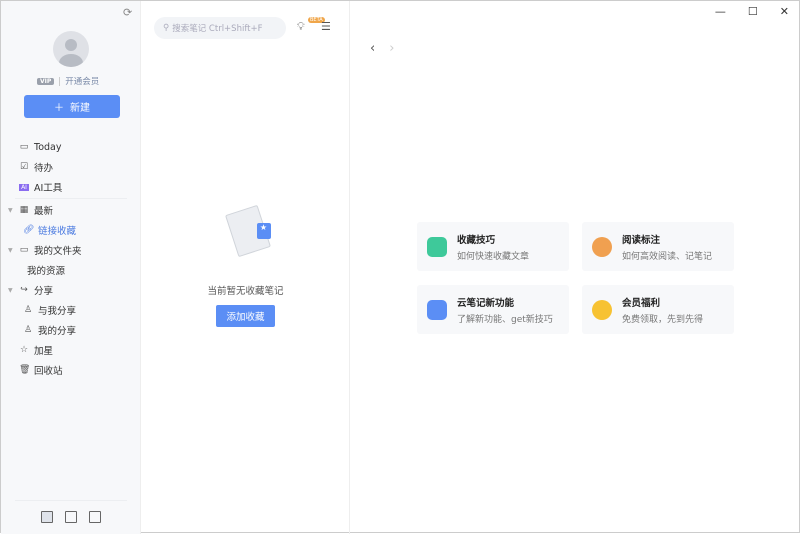 This screenshot has width=800, height=534. Describe the element at coordinates (641, 303) in the screenshot. I see `card-title: 会员福利` at that location.